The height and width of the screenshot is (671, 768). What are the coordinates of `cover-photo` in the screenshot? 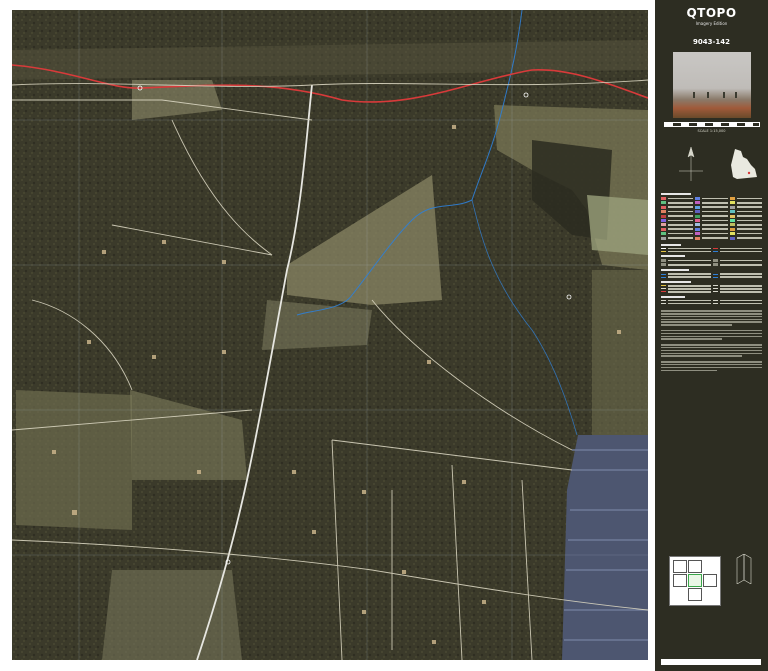 It's located at (711, 85).